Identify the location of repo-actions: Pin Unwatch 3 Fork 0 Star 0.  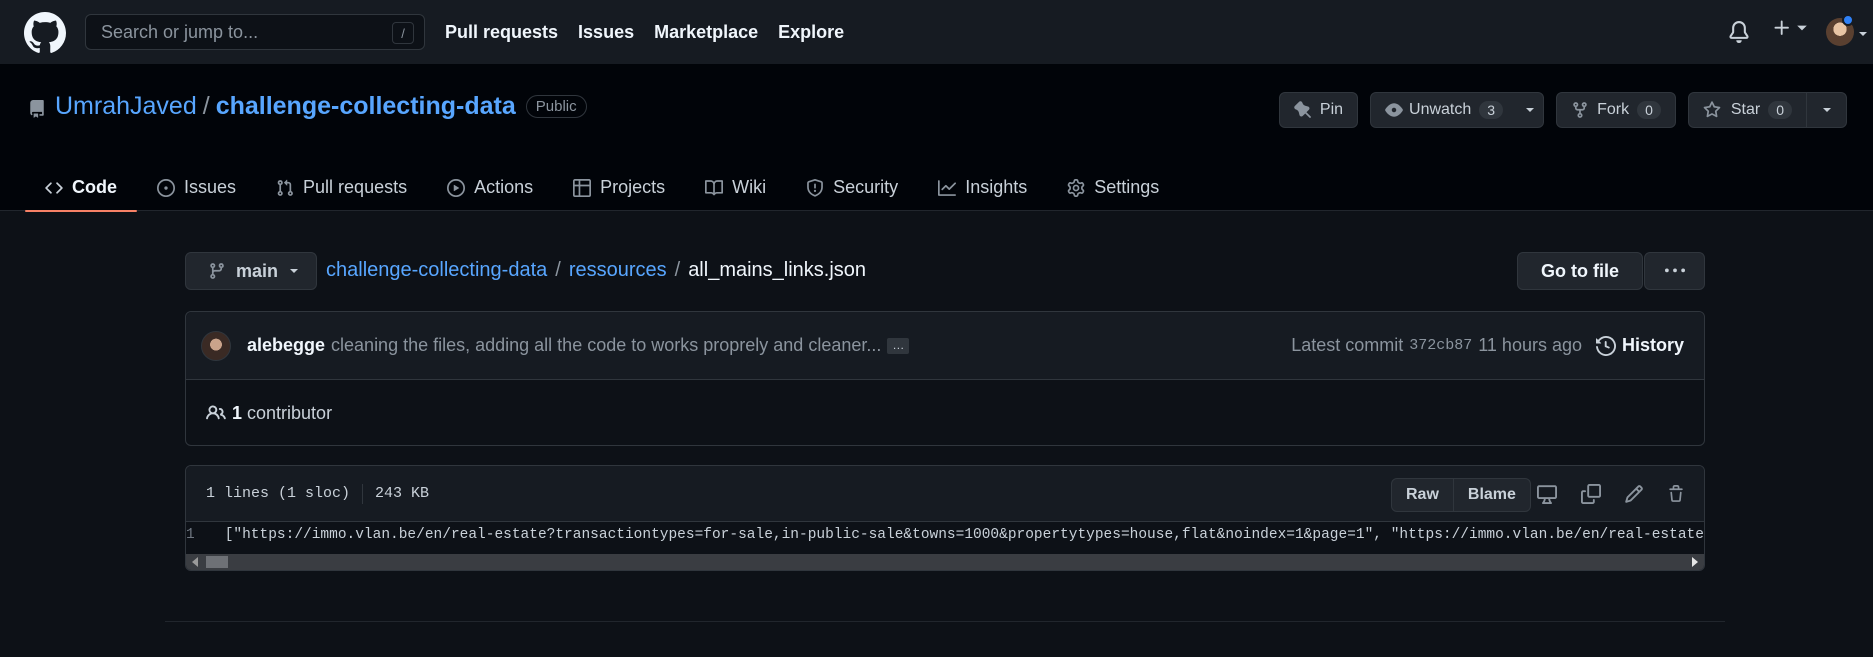
(1557, 110).